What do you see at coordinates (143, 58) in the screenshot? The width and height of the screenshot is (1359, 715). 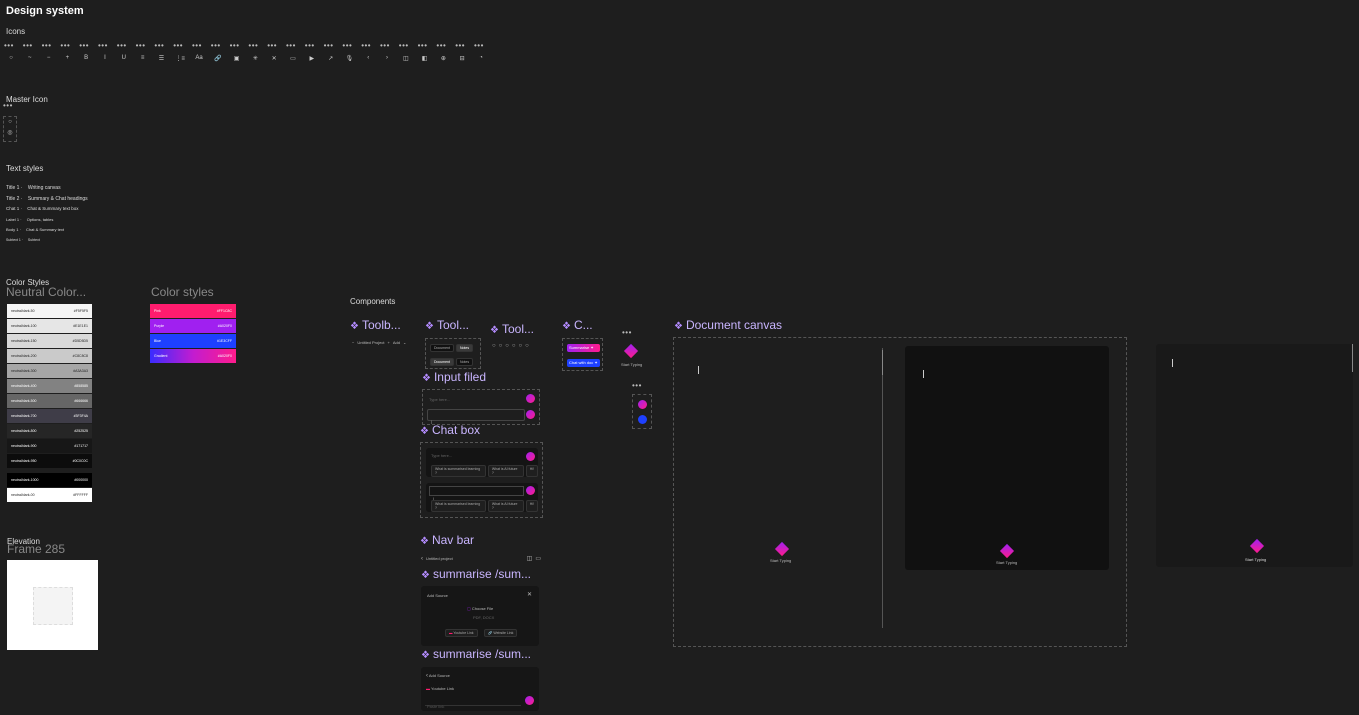 I see `design-icon: ≡` at bounding box center [143, 58].